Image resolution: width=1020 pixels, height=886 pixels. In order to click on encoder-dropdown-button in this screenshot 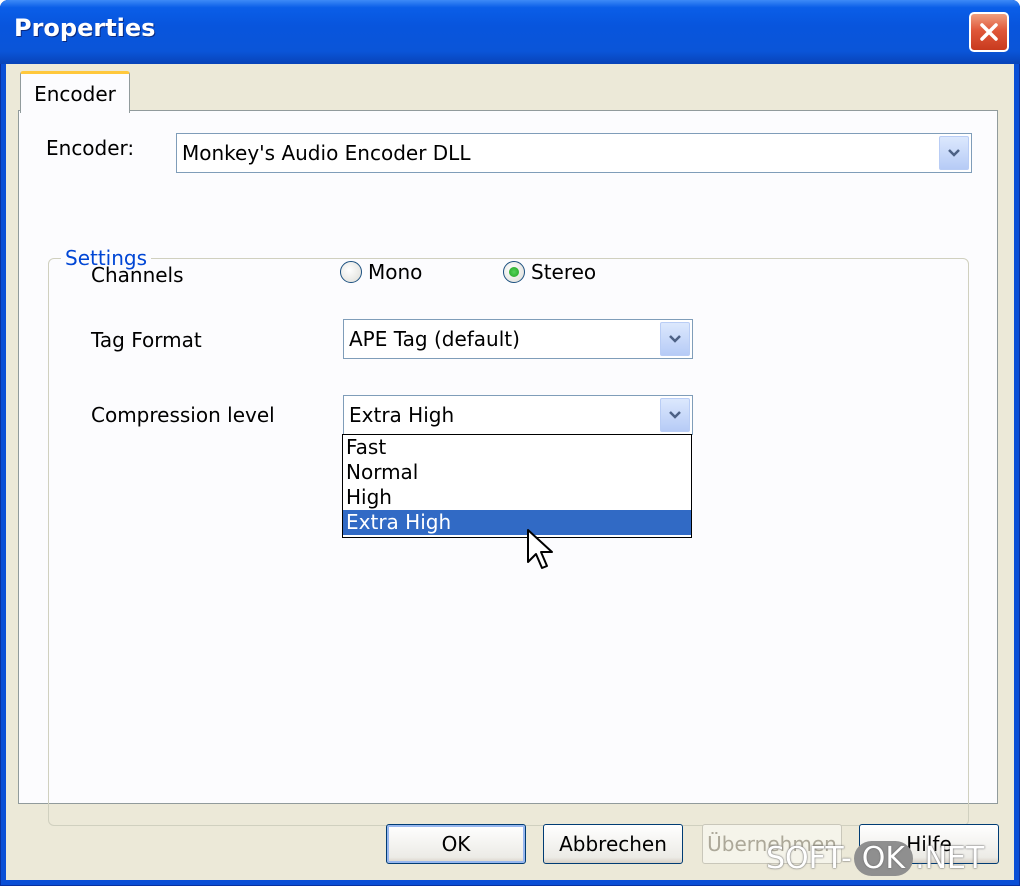, I will do `click(954, 153)`.